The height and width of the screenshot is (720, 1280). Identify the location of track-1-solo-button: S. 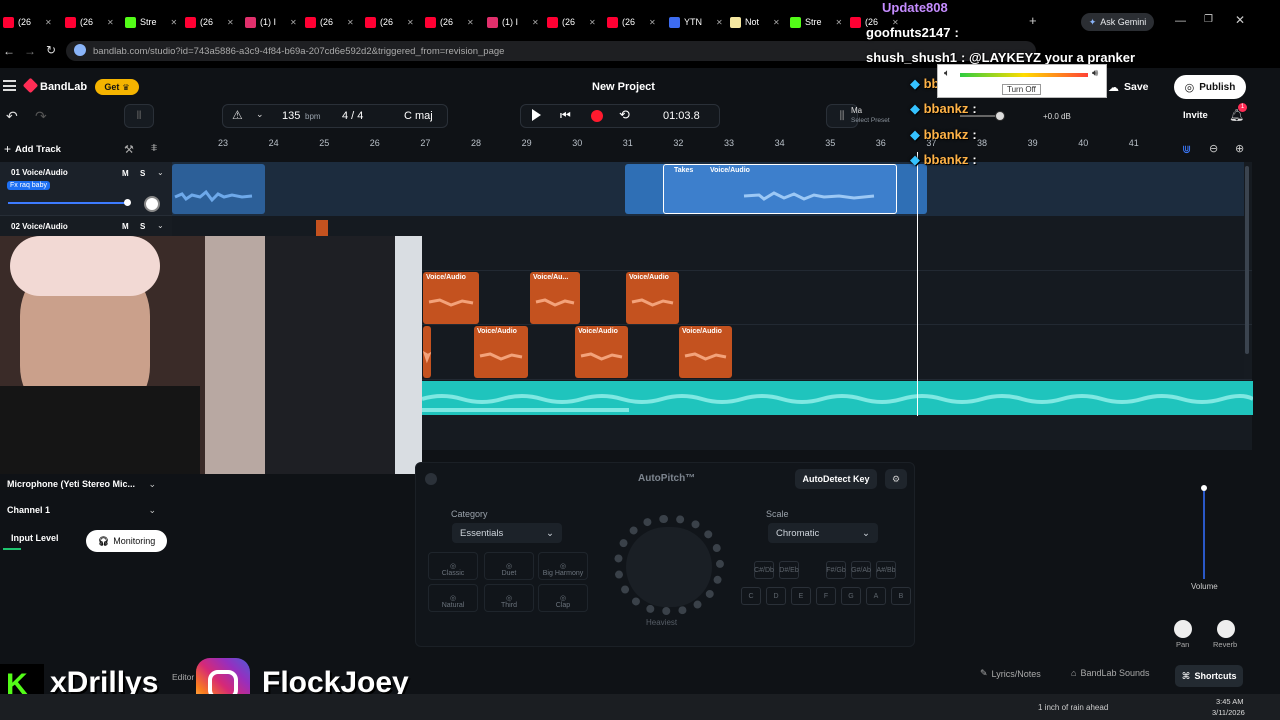
(142, 173).